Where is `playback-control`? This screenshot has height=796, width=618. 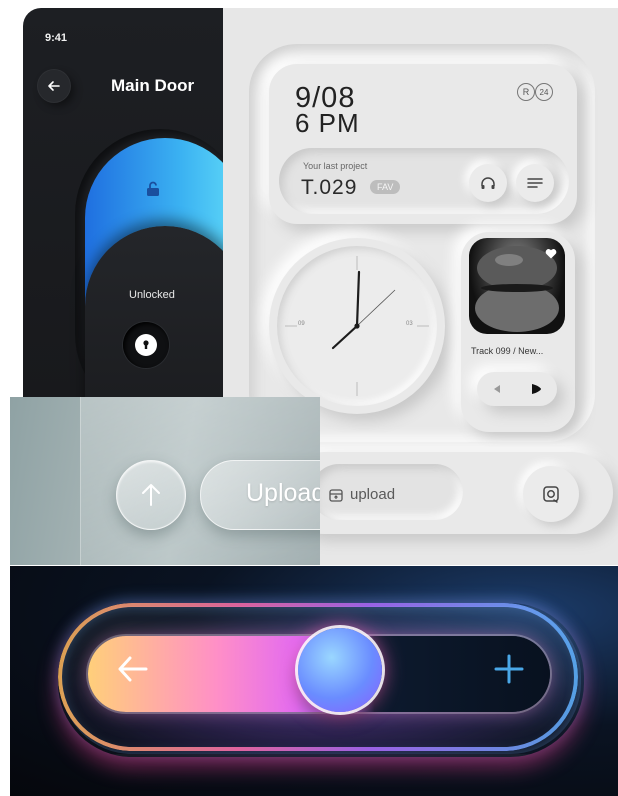 playback-control is located at coordinates (517, 389).